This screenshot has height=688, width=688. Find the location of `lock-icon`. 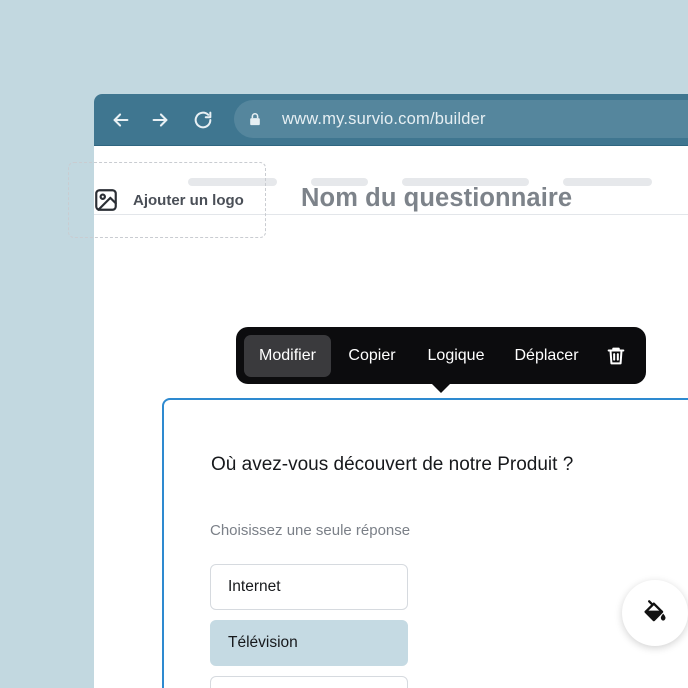

lock-icon is located at coordinates (256, 119).